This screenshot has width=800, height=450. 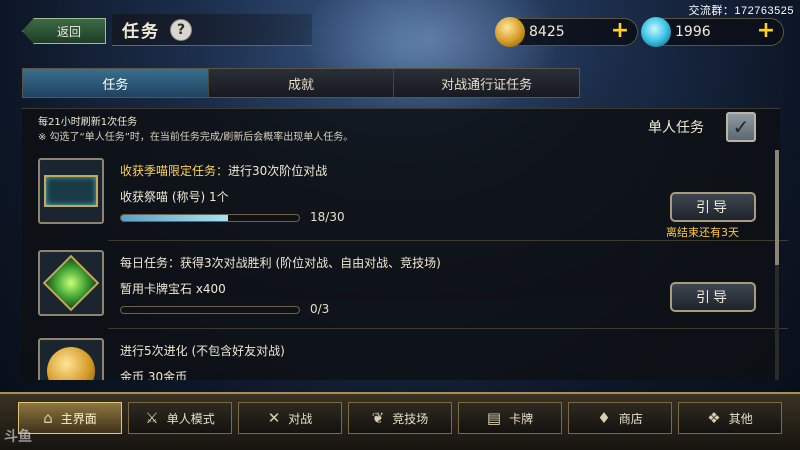 I want to click on nav-solo-mode: ⚔ 单人模式, so click(x=180, y=418).